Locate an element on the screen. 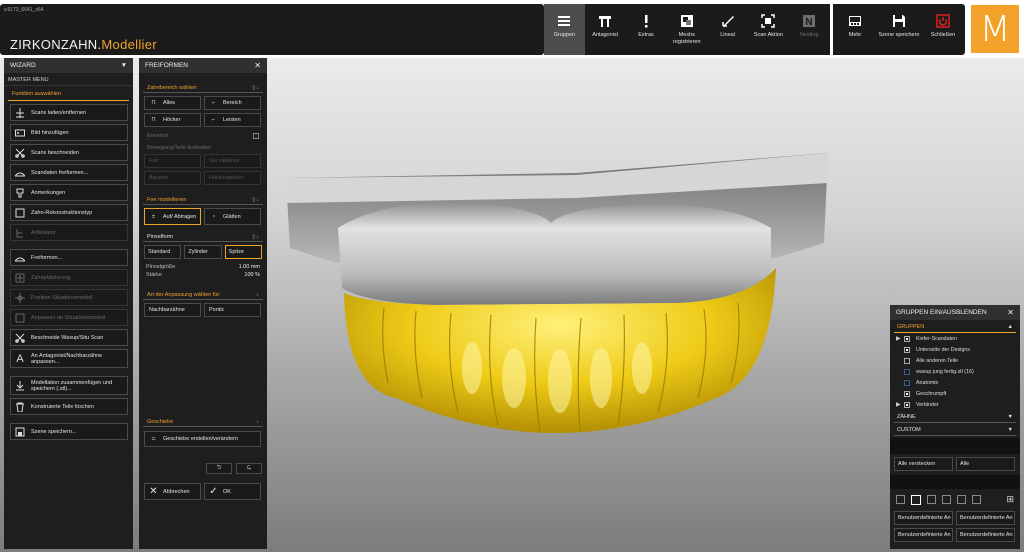 The height and width of the screenshot is (552, 1024). toolbar-scan-aktion-button: Scan Aktion is located at coordinates (768, 29).